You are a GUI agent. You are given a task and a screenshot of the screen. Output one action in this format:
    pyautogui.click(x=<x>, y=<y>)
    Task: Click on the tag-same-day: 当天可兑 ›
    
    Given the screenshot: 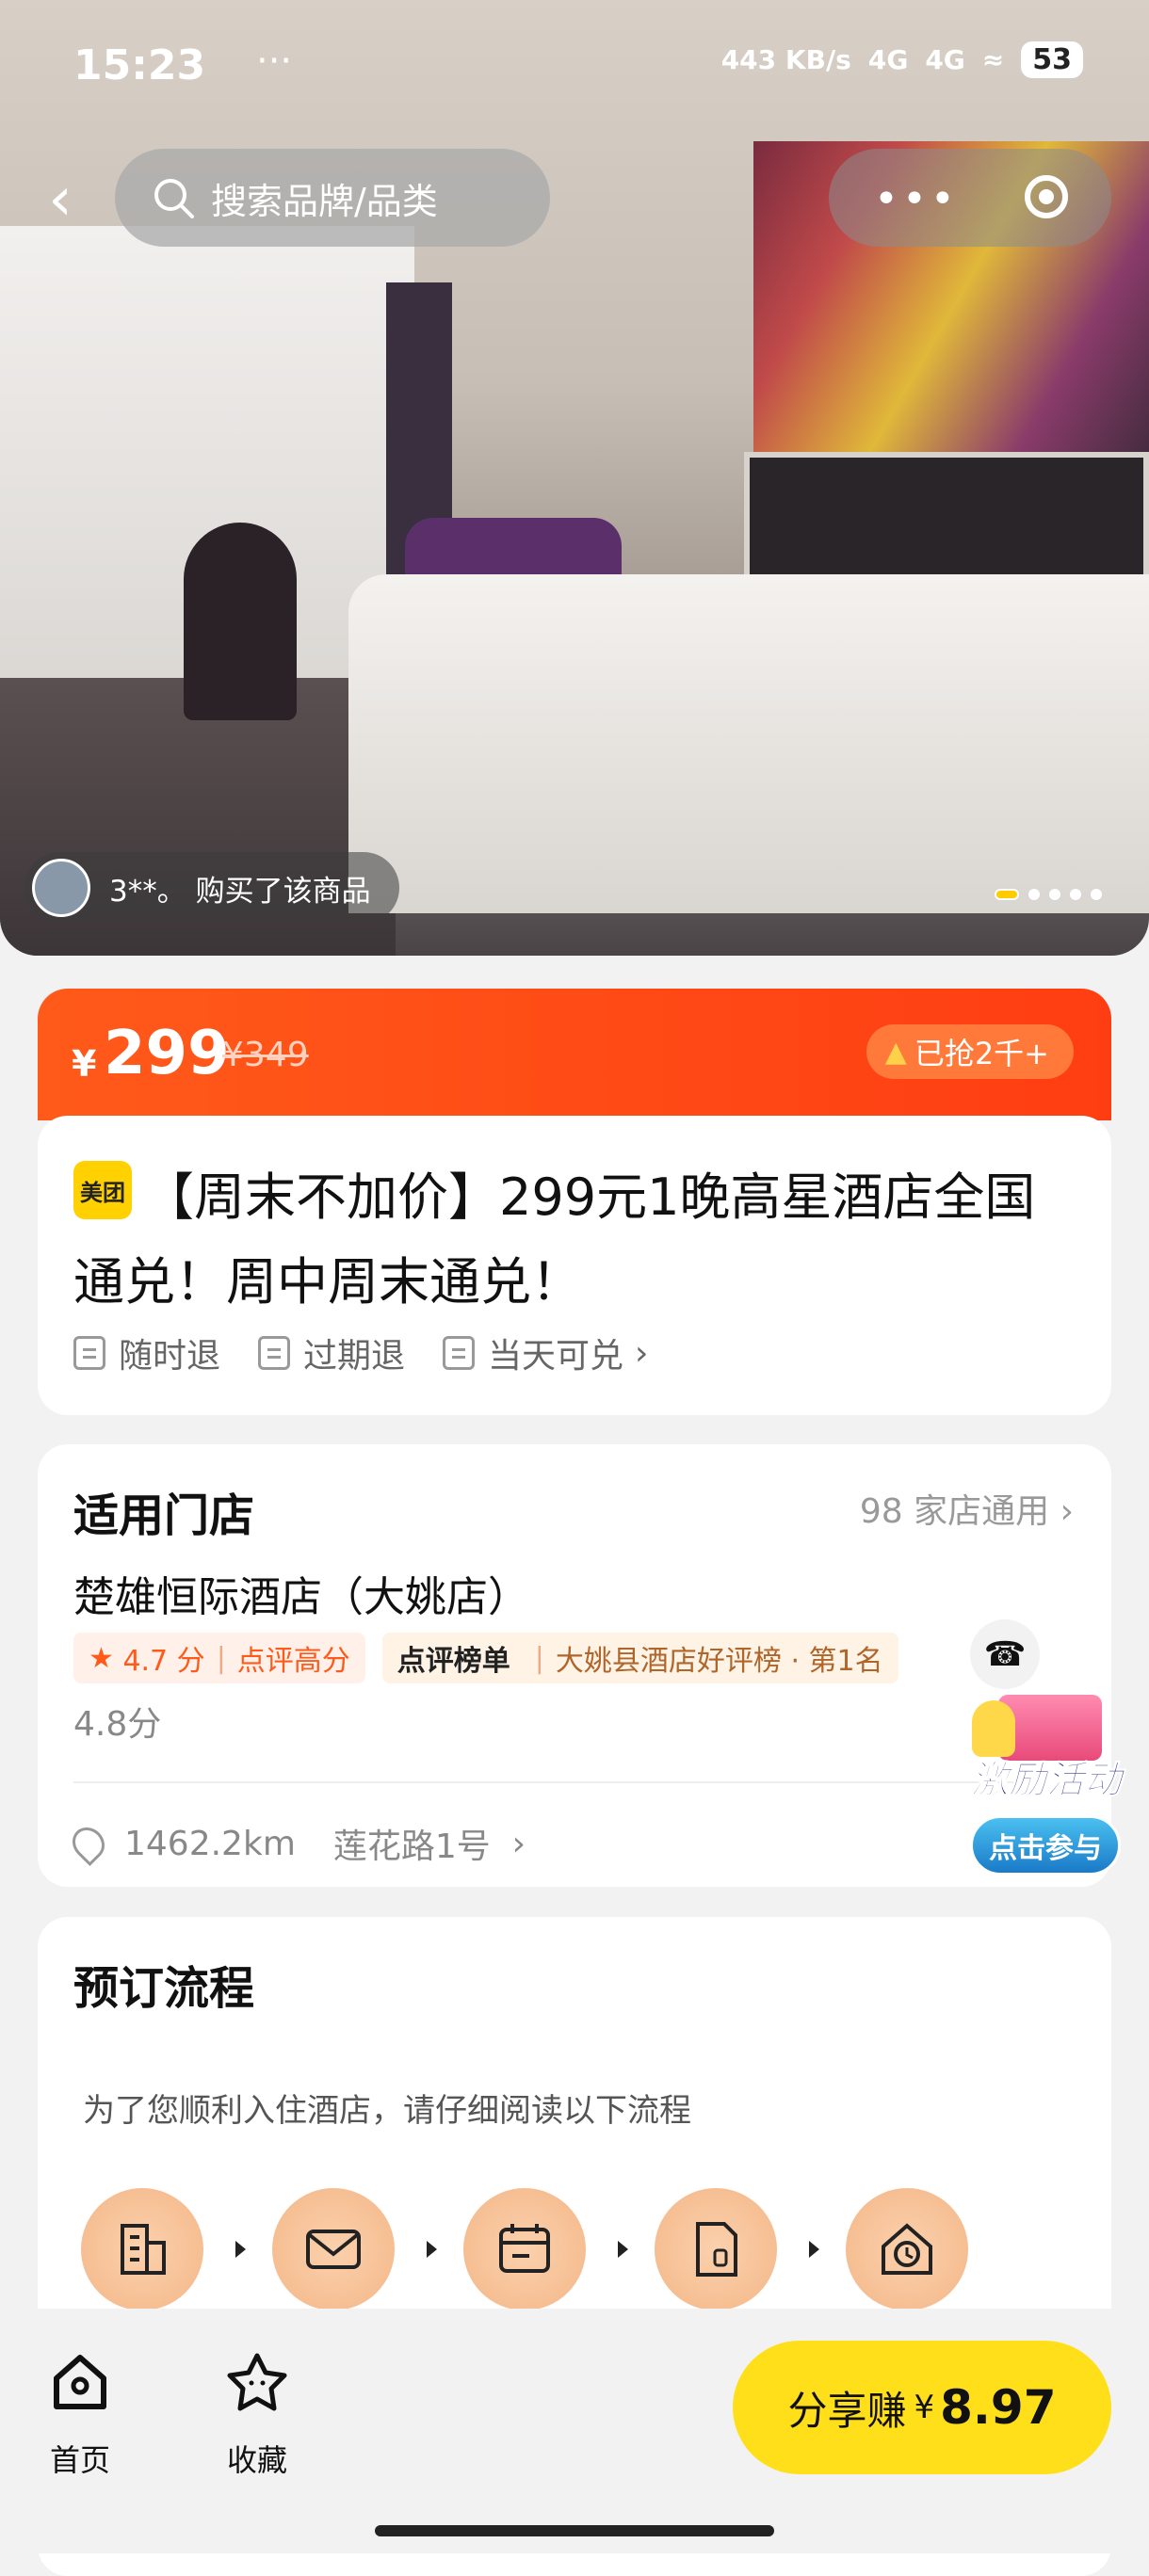 What is the action you would take?
    pyautogui.click(x=545, y=1352)
    